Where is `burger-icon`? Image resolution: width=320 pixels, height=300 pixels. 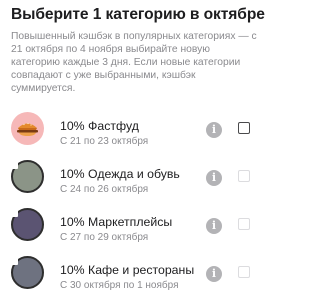
burger-icon is located at coordinates (27, 129).